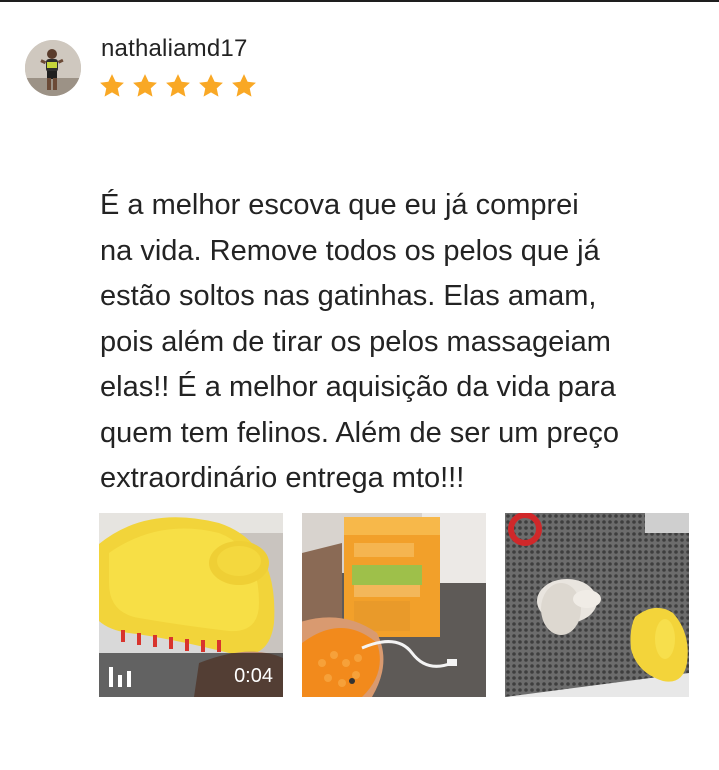 This screenshot has height=770, width=719. Describe the element at coordinates (253, 676) in the screenshot. I see `video-duration: 0:04` at that location.